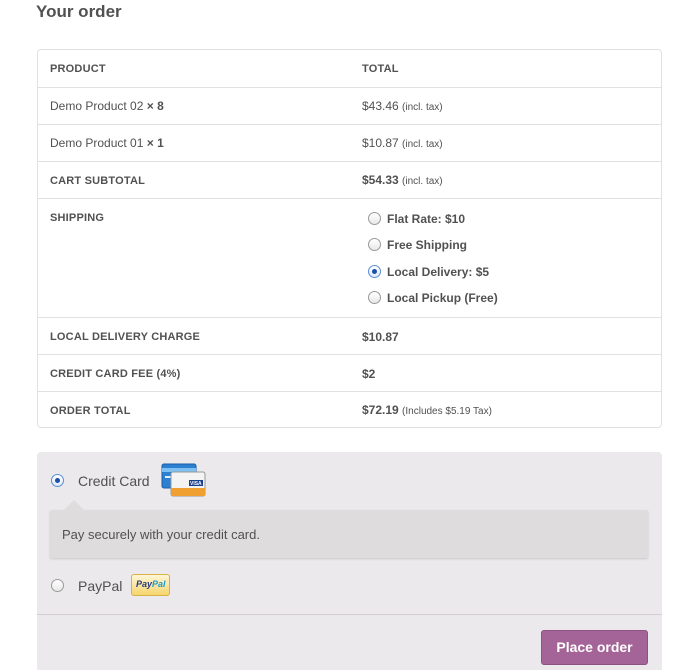  I want to click on paypal-logo-text: PayPal, so click(151, 584).